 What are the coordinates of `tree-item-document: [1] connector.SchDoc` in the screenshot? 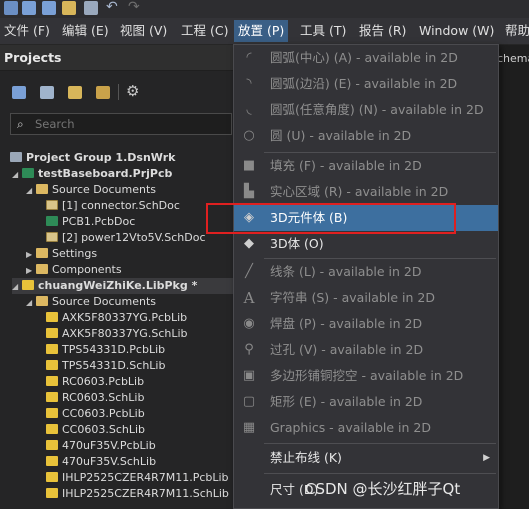 It's located at (113, 206).